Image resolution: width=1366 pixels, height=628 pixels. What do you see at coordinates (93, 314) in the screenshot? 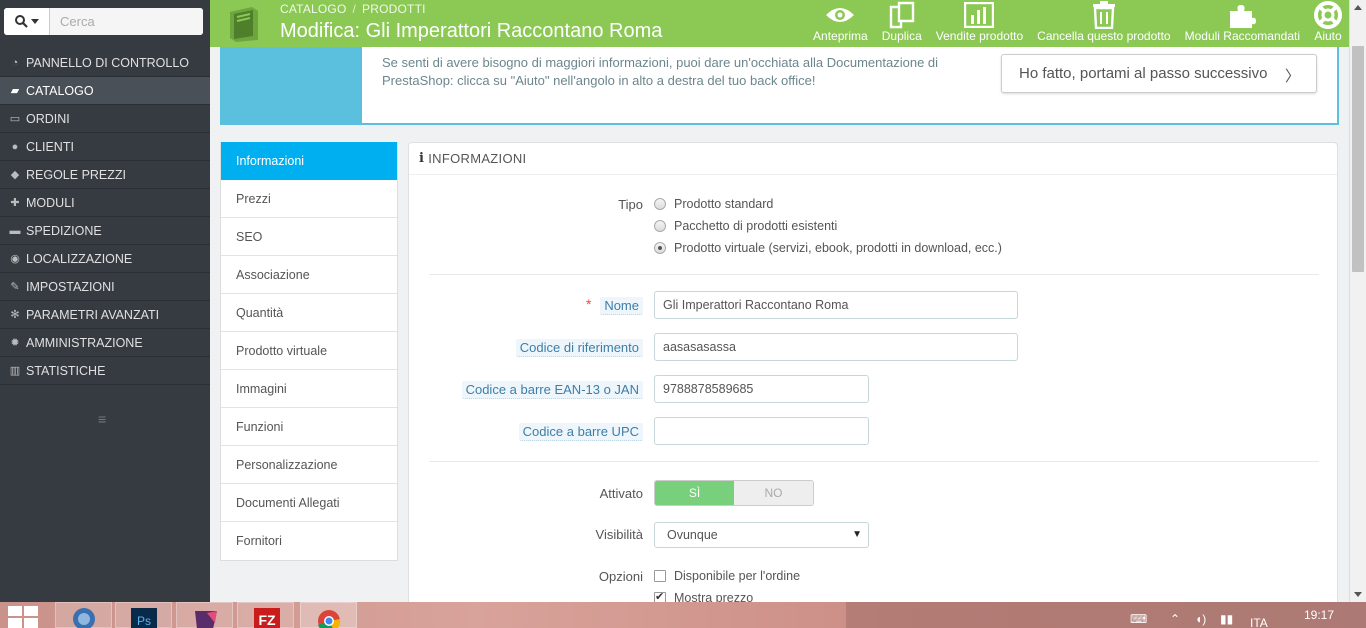
I see `menu-item-label: PARAMETRI AVANZATI` at bounding box center [93, 314].